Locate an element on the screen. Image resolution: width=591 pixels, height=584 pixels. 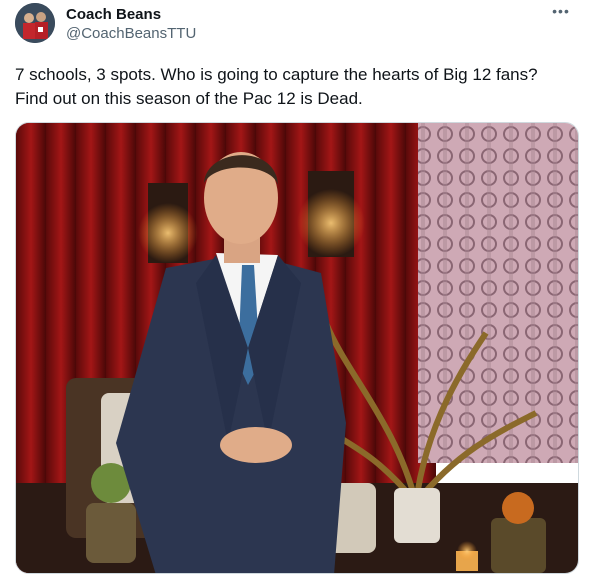
more-icon: ••• is located at coordinates (561, 11).